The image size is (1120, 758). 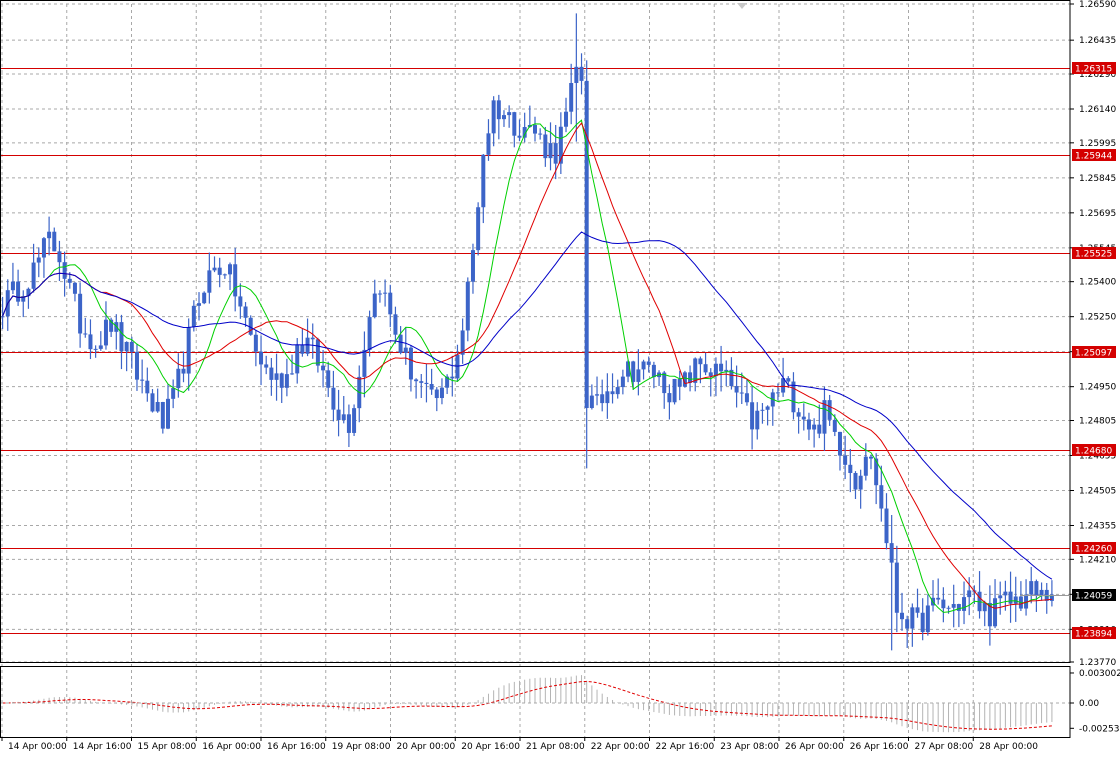 What do you see at coordinates (1093, 354) in the screenshot?
I see `level-price-label: 1.25097` at bounding box center [1093, 354].